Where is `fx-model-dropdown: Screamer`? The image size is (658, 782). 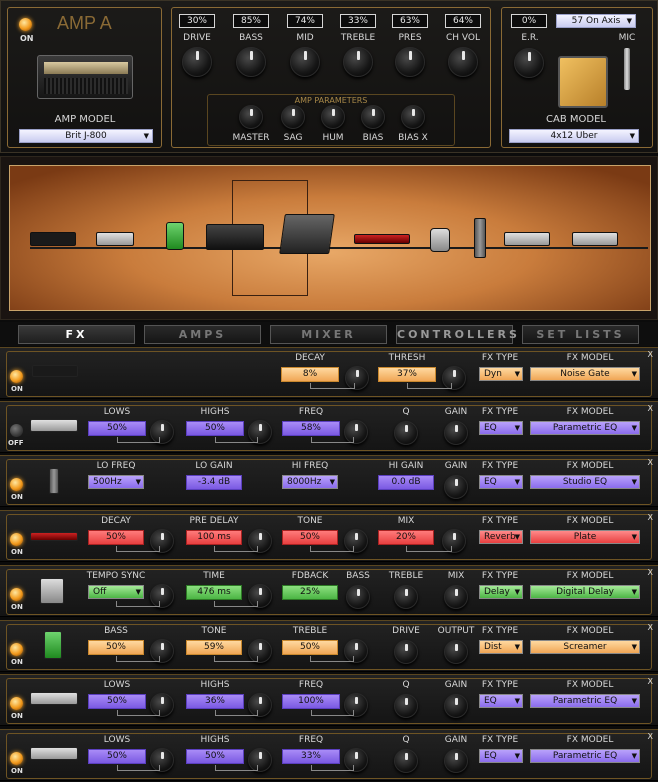
fx-model-dropdown: Screamer is located at coordinates (585, 647).